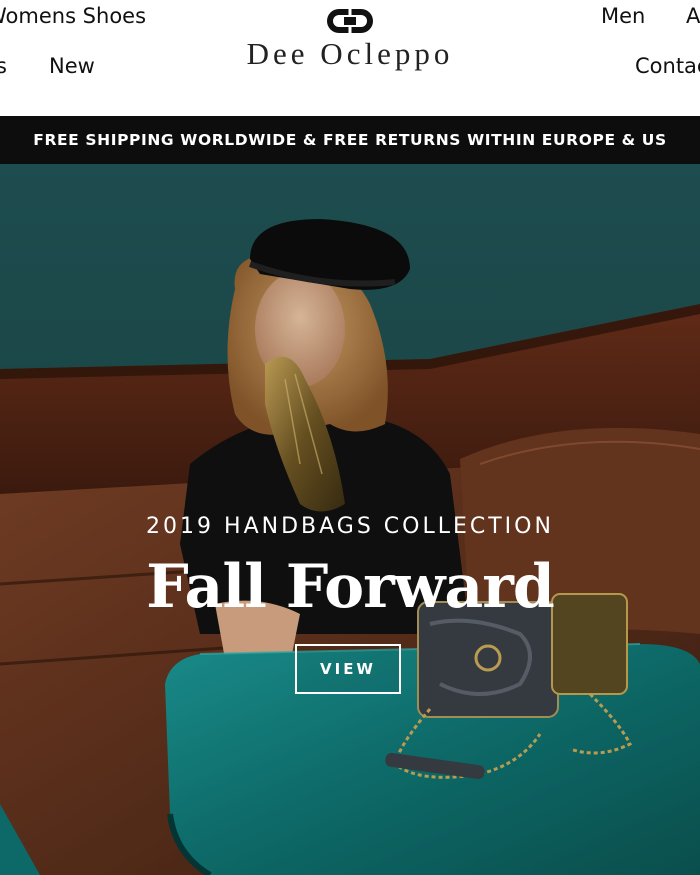 Image resolution: width=700 pixels, height=875 pixels. What do you see at coordinates (350, 526) in the screenshot?
I see `hero-subtitle: 2019 HANDBAGS COLLECTION` at bounding box center [350, 526].